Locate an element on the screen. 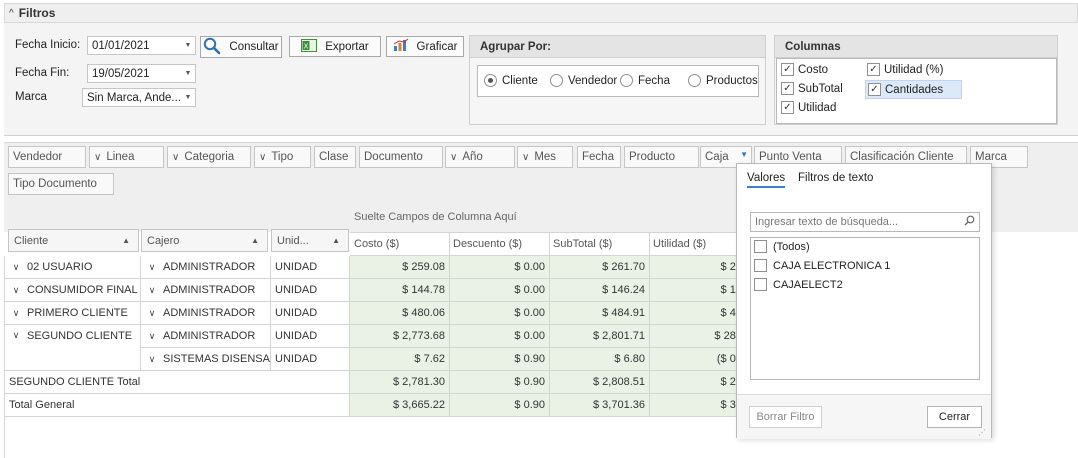  radio-vendedor: Vendedor is located at coordinates (583, 80).